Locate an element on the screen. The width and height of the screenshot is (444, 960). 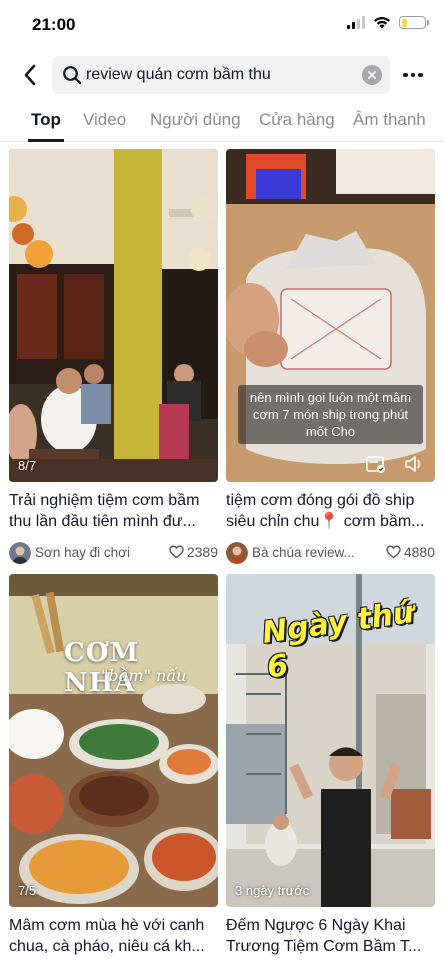
date-badge: 3 ngày trước is located at coordinates (272, 890).